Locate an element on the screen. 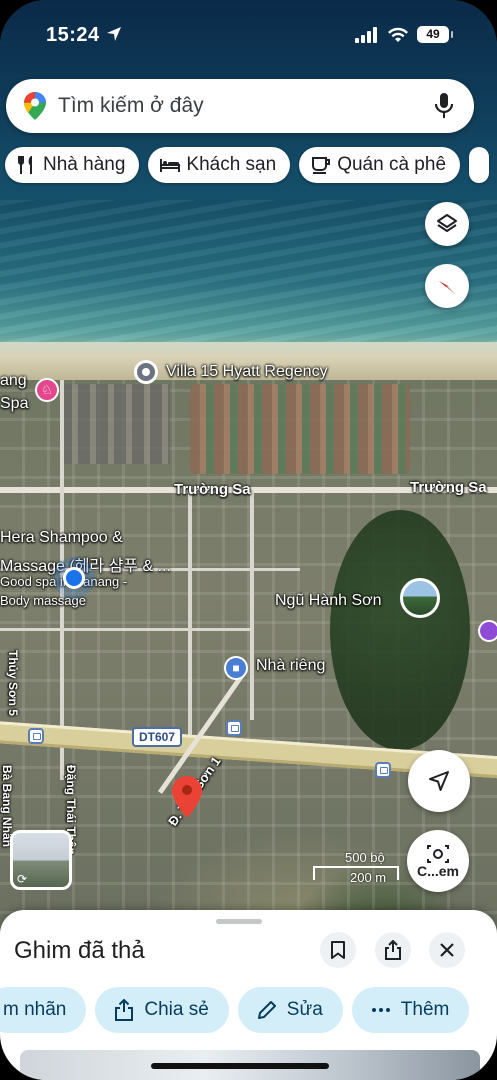  purple-poi-marker is located at coordinates (487, 631).